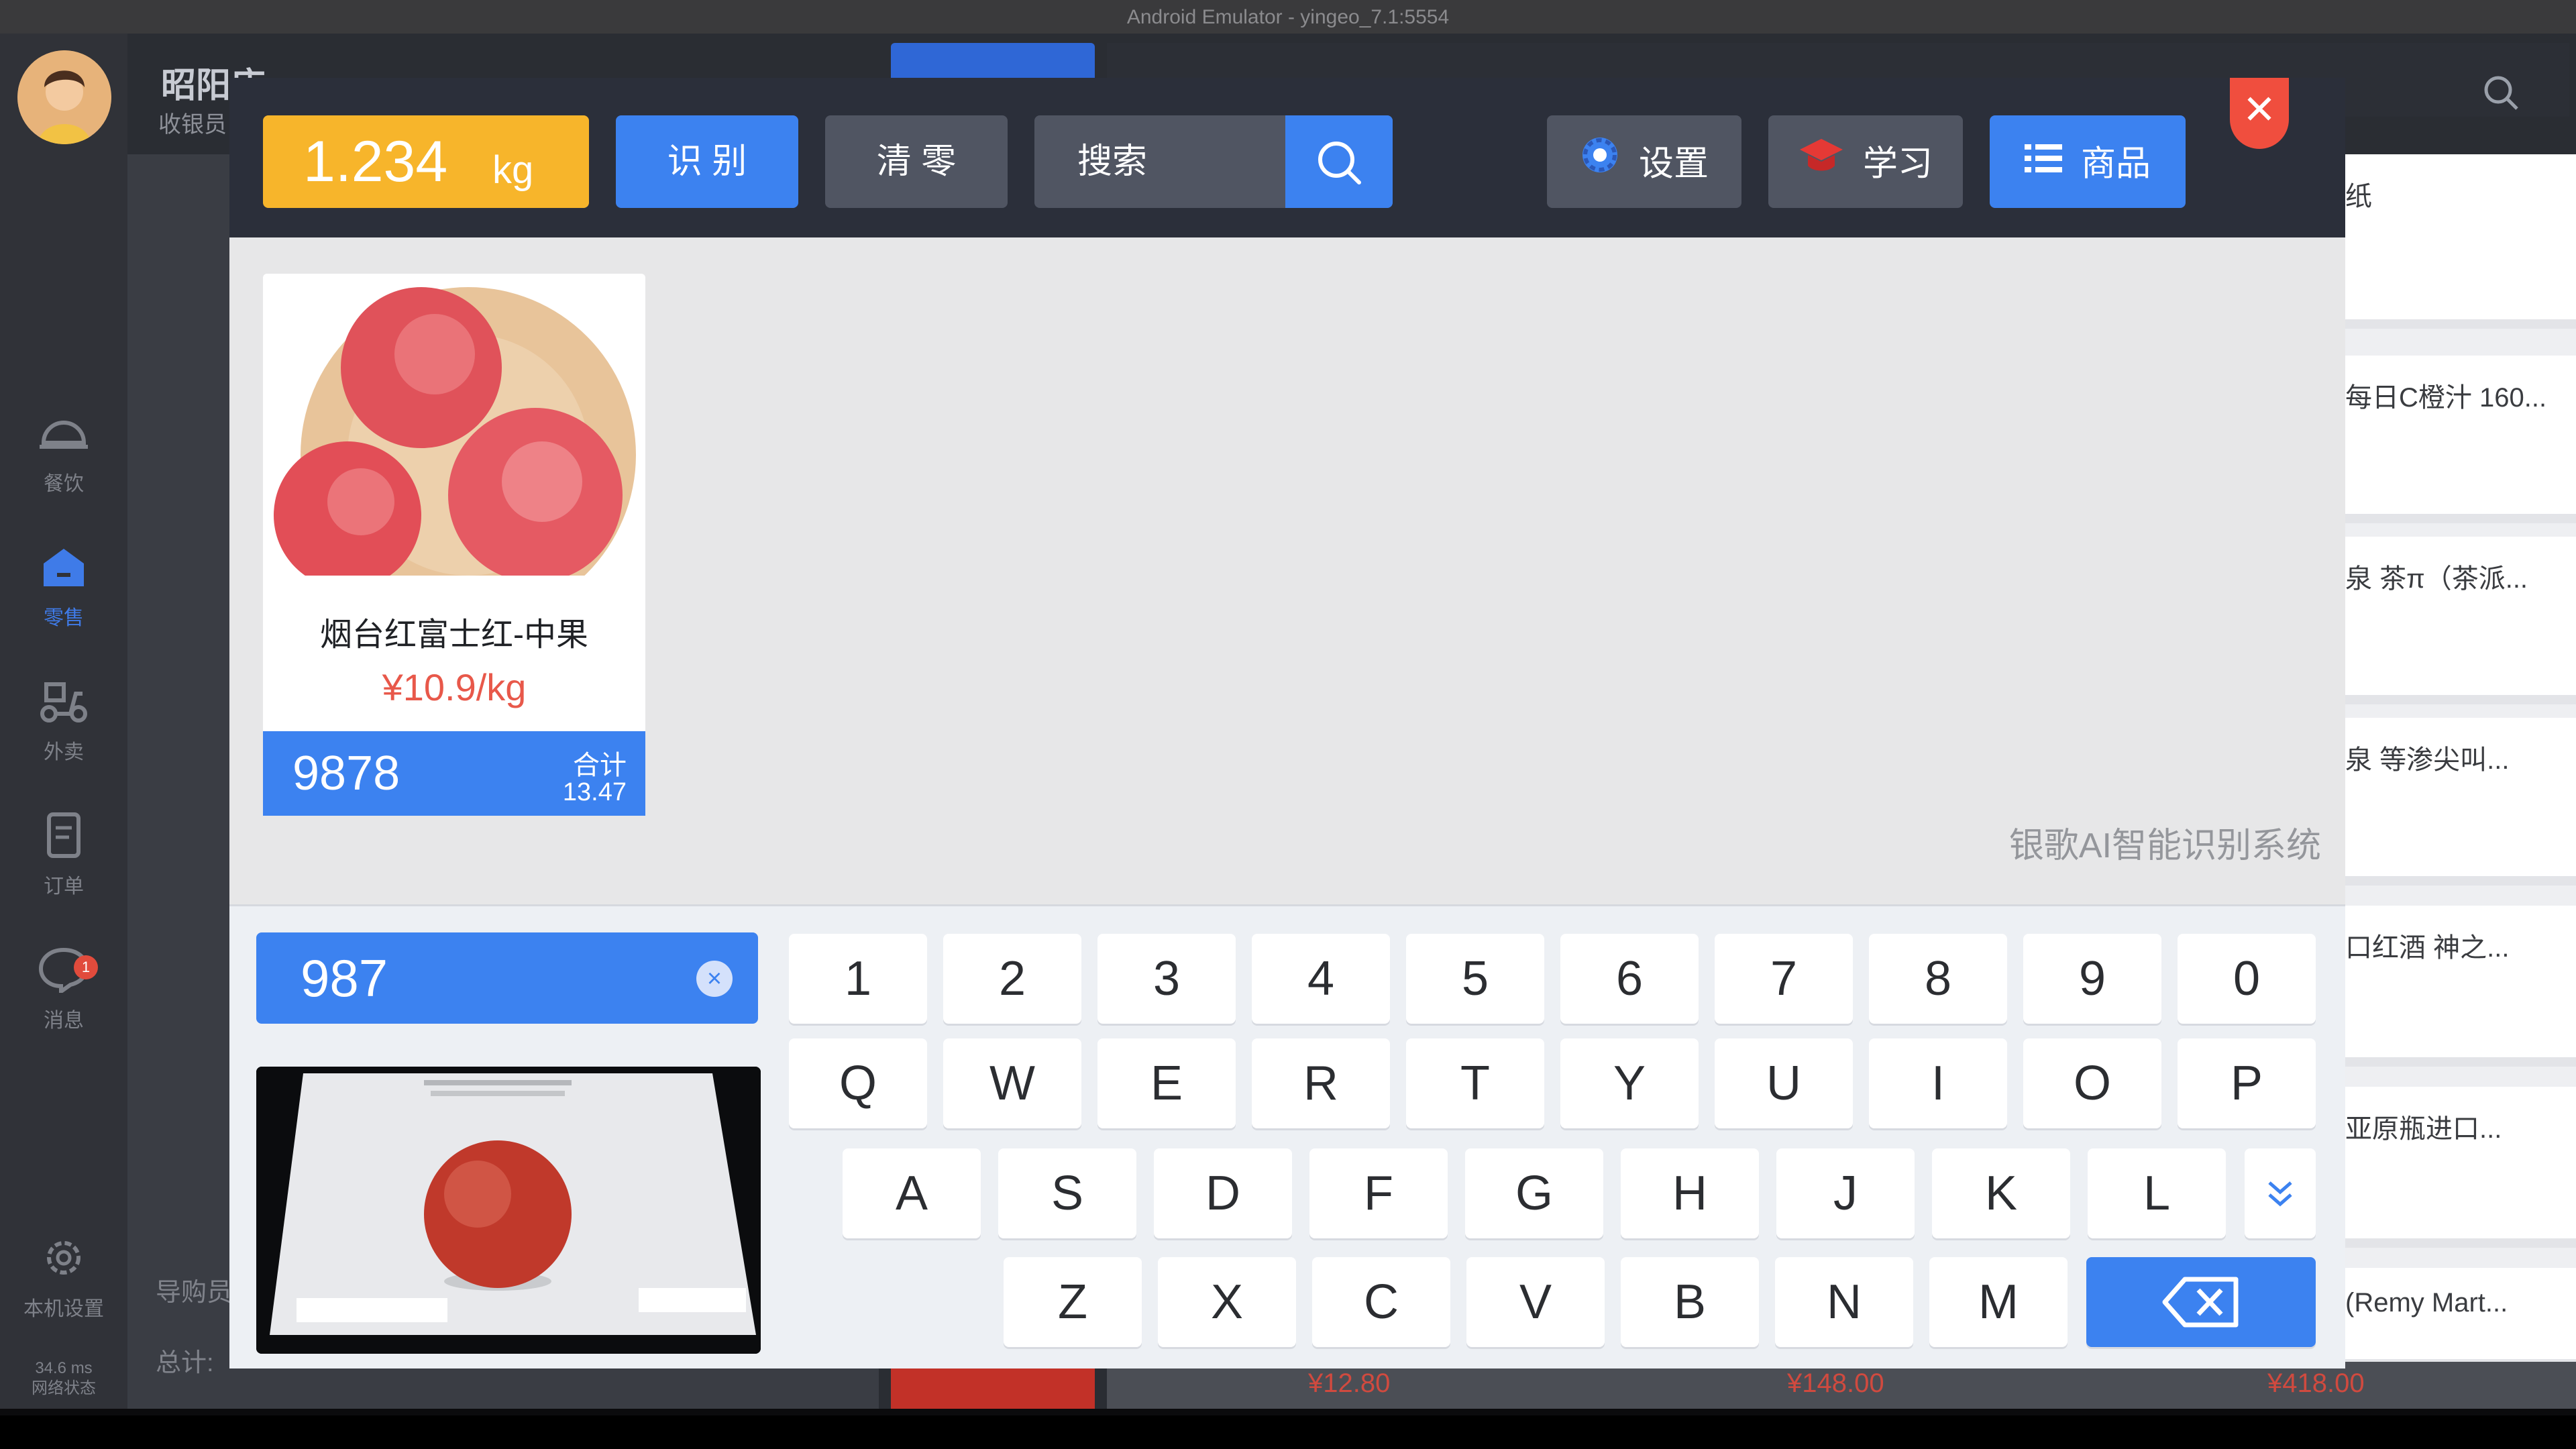 The image size is (2576, 1449). What do you see at coordinates (1475, 1083) in the screenshot?
I see `key-t: T` at bounding box center [1475, 1083].